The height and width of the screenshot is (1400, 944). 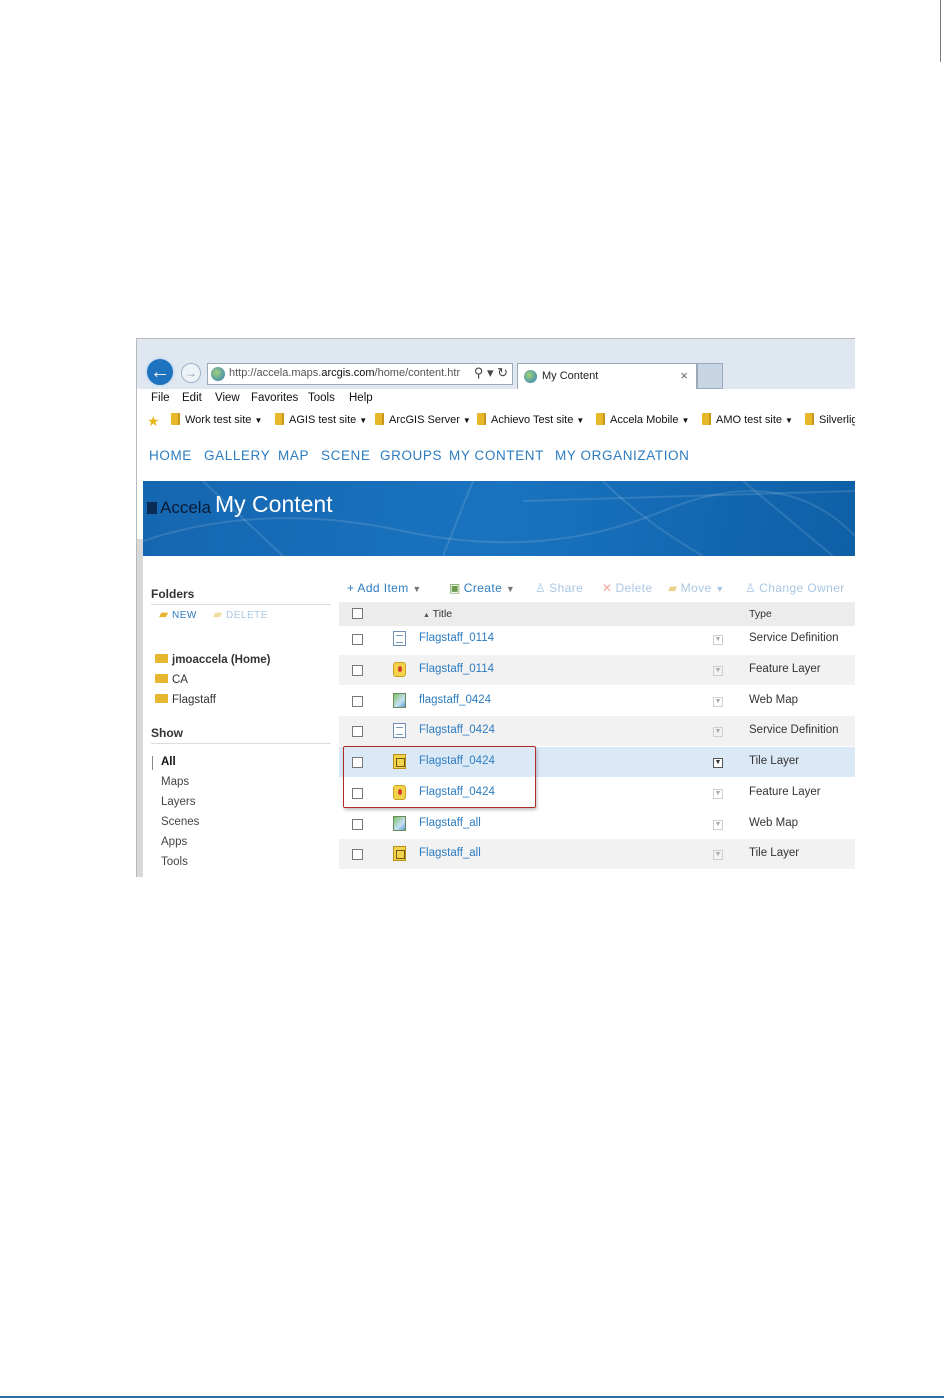 What do you see at coordinates (237, 455) in the screenshot?
I see `nav-gallery: GALLERY` at bounding box center [237, 455].